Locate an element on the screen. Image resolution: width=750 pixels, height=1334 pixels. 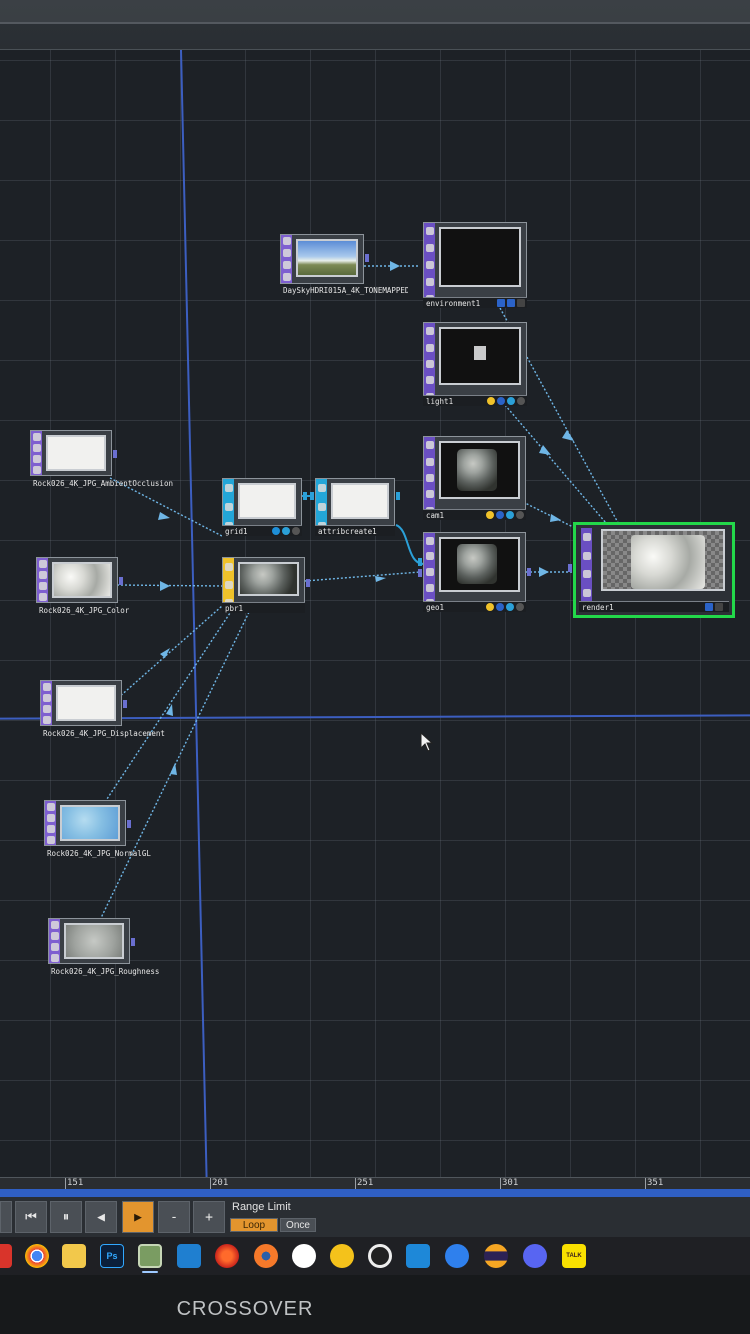
node-render1: render1 is located at coordinates (651, 570).